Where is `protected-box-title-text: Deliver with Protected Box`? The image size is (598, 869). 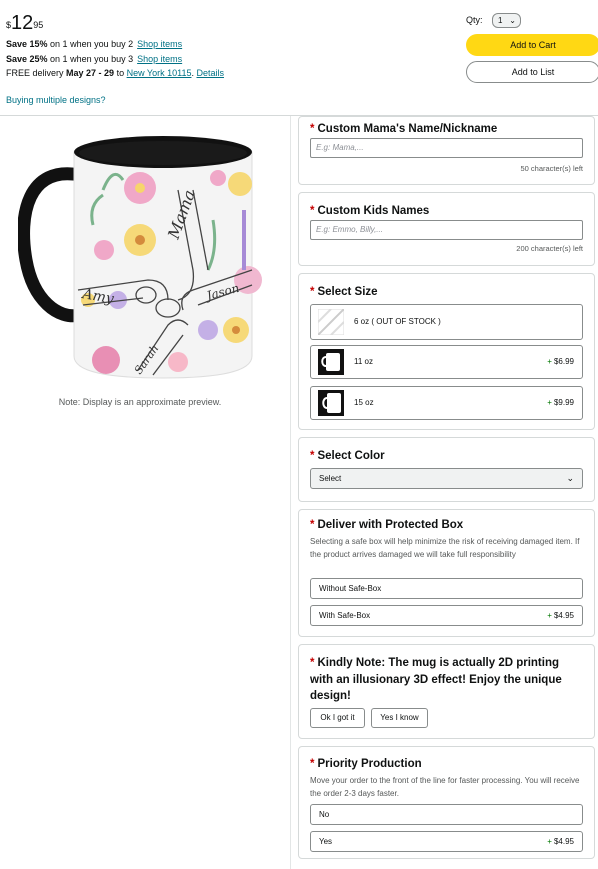
protected-box-title-text: Deliver with Protected Box is located at coordinates (390, 525).